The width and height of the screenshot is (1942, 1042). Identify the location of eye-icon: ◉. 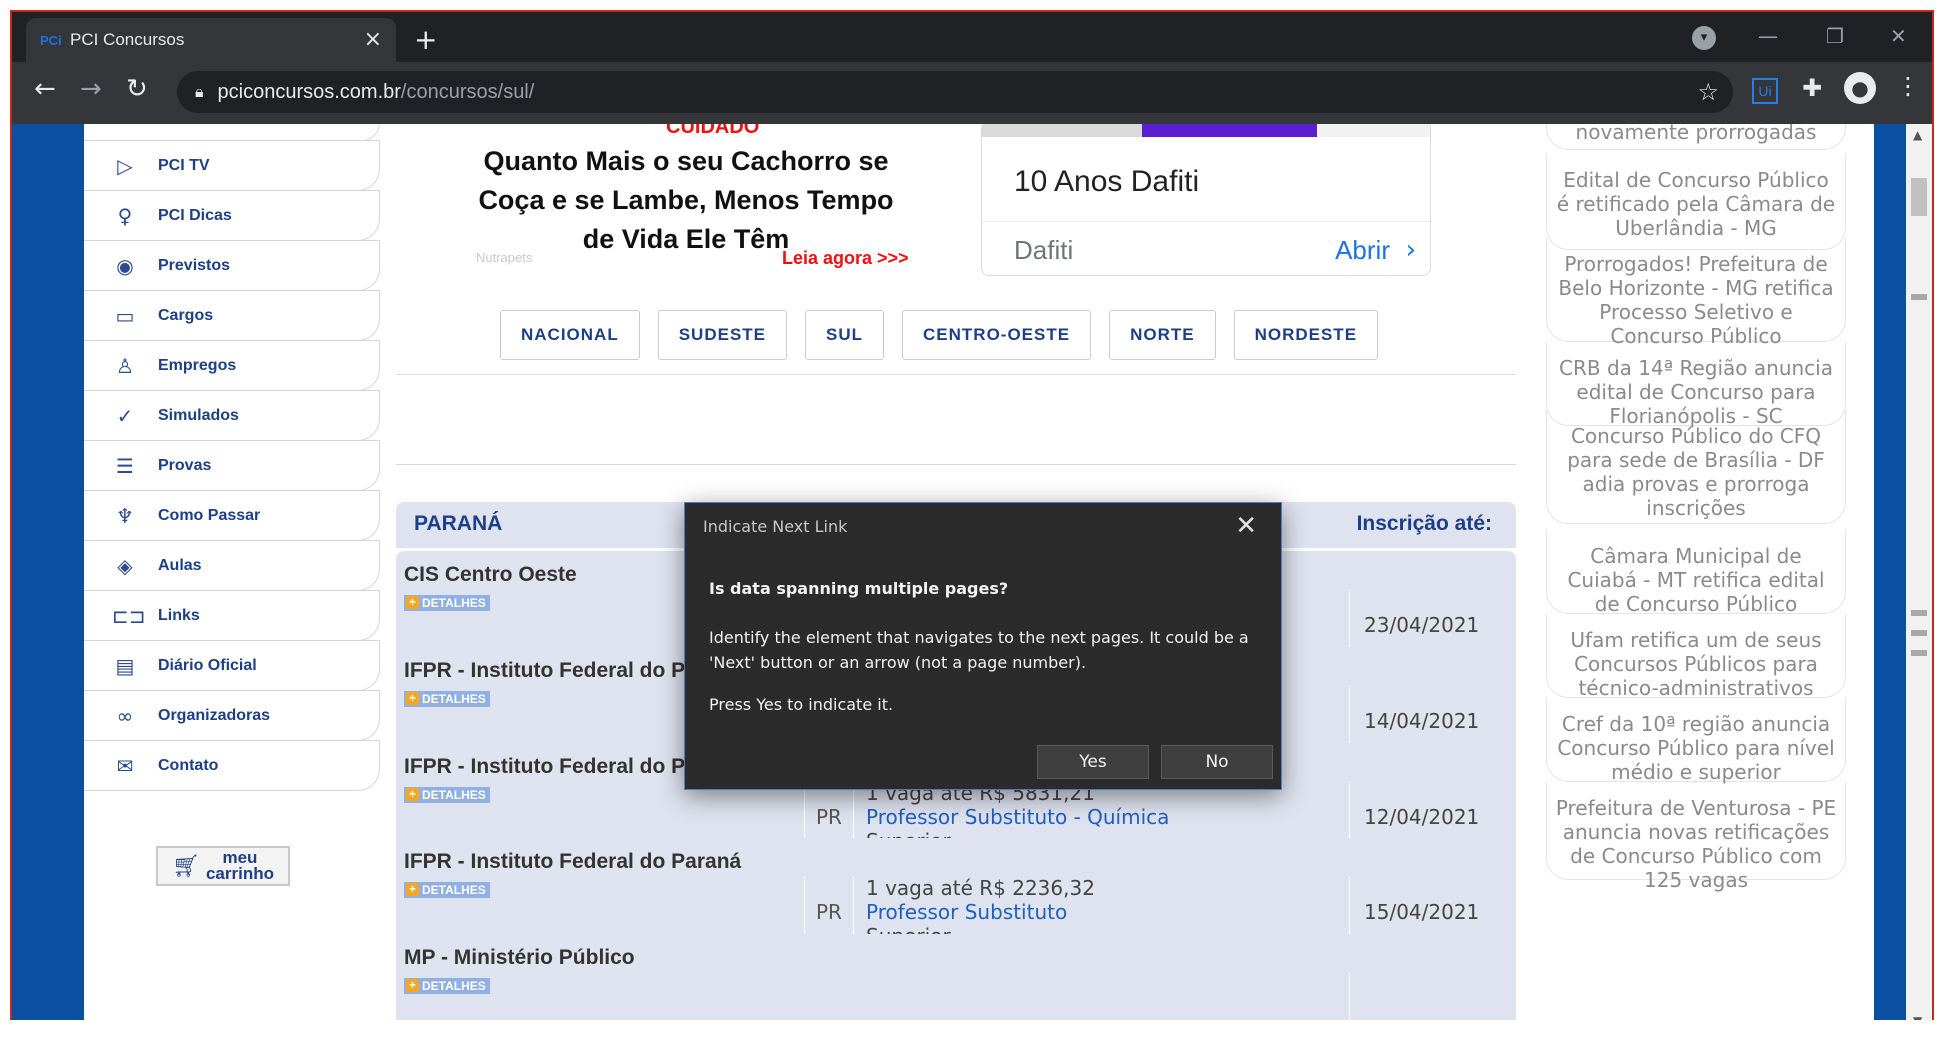
(125, 265).